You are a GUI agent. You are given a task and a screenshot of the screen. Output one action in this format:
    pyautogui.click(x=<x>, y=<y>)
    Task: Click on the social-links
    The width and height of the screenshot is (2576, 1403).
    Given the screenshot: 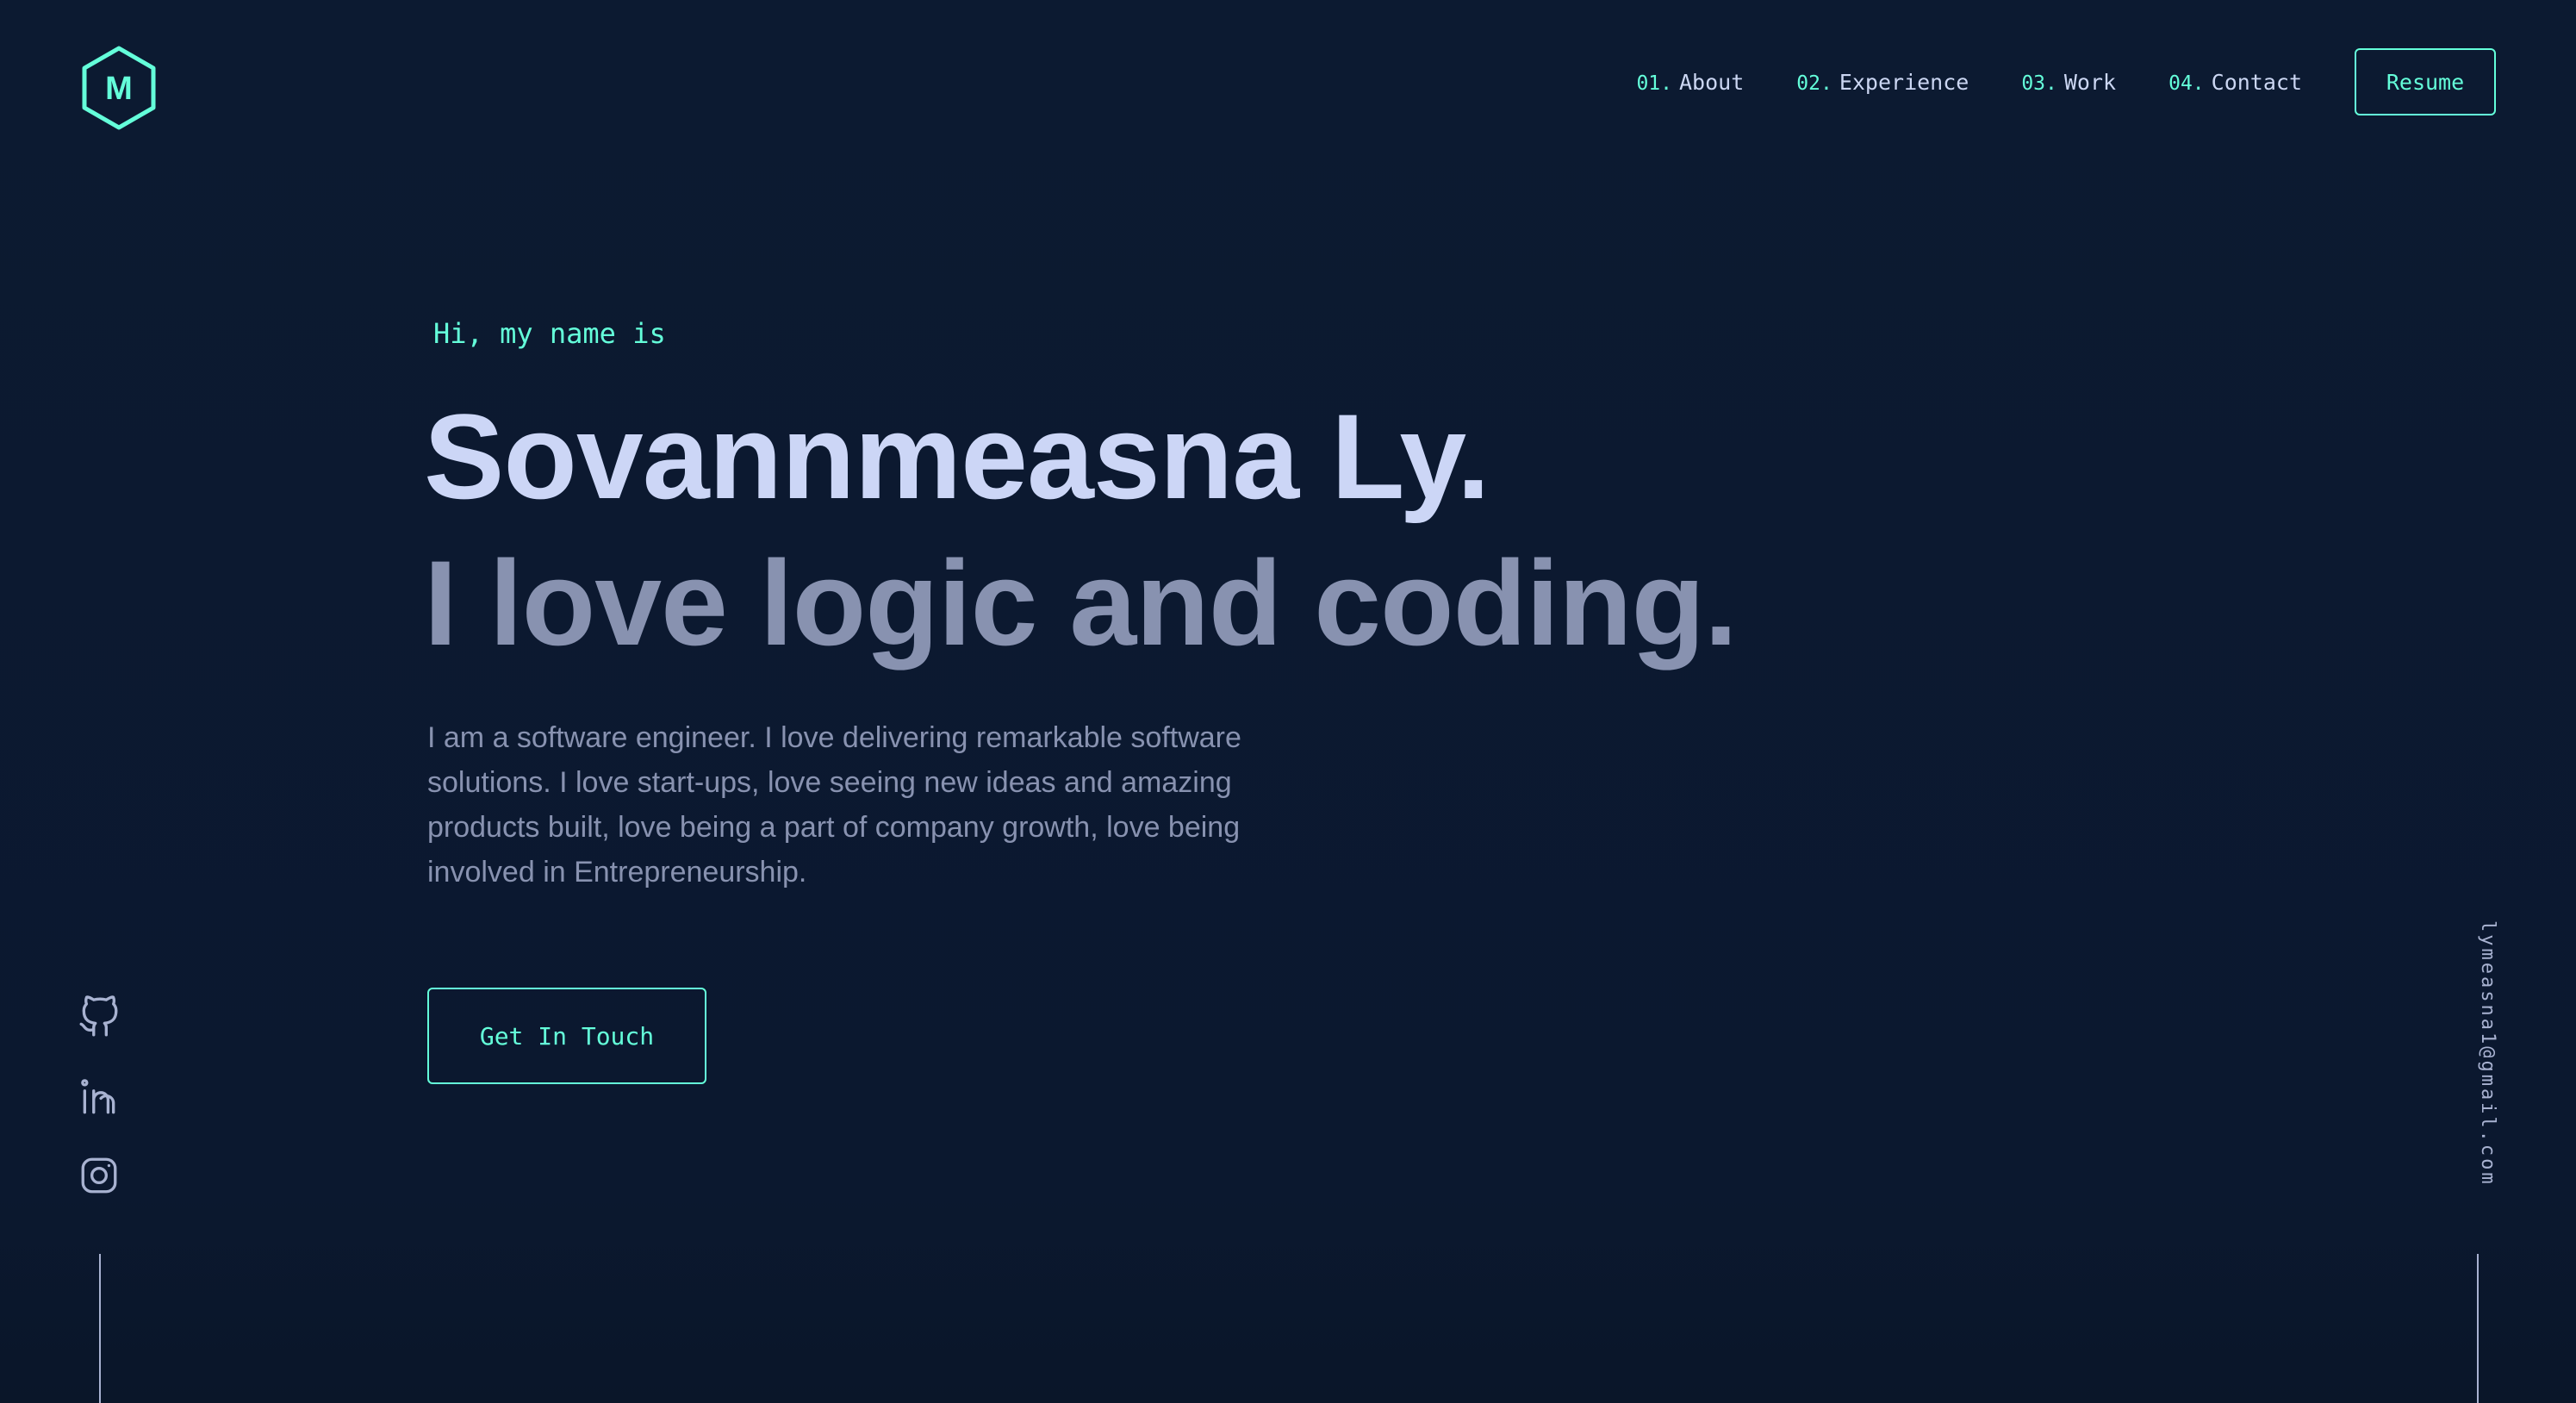 What is the action you would take?
    pyautogui.click(x=100, y=1114)
    